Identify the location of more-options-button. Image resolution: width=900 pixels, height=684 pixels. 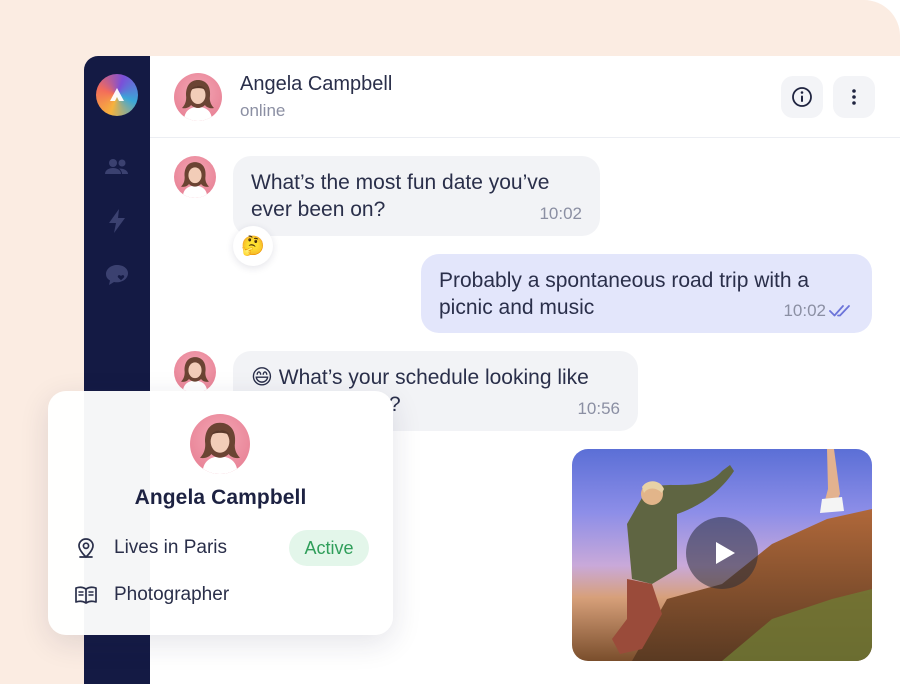
(854, 97).